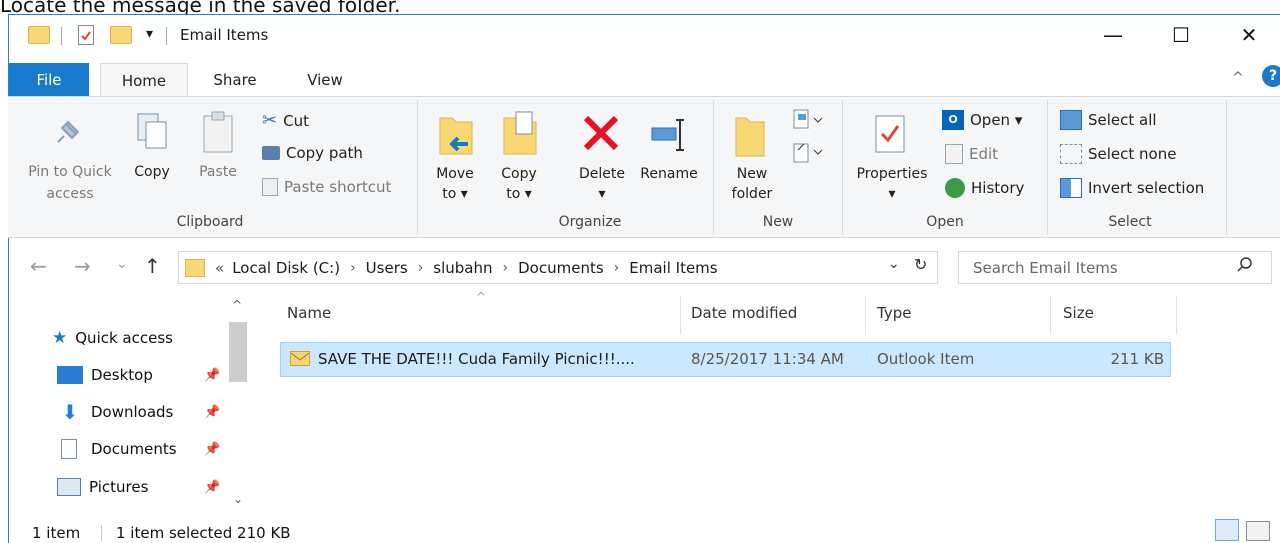 The width and height of the screenshot is (1280, 543). What do you see at coordinates (218, 172) in the screenshot?
I see `paste-label: Paste` at bounding box center [218, 172].